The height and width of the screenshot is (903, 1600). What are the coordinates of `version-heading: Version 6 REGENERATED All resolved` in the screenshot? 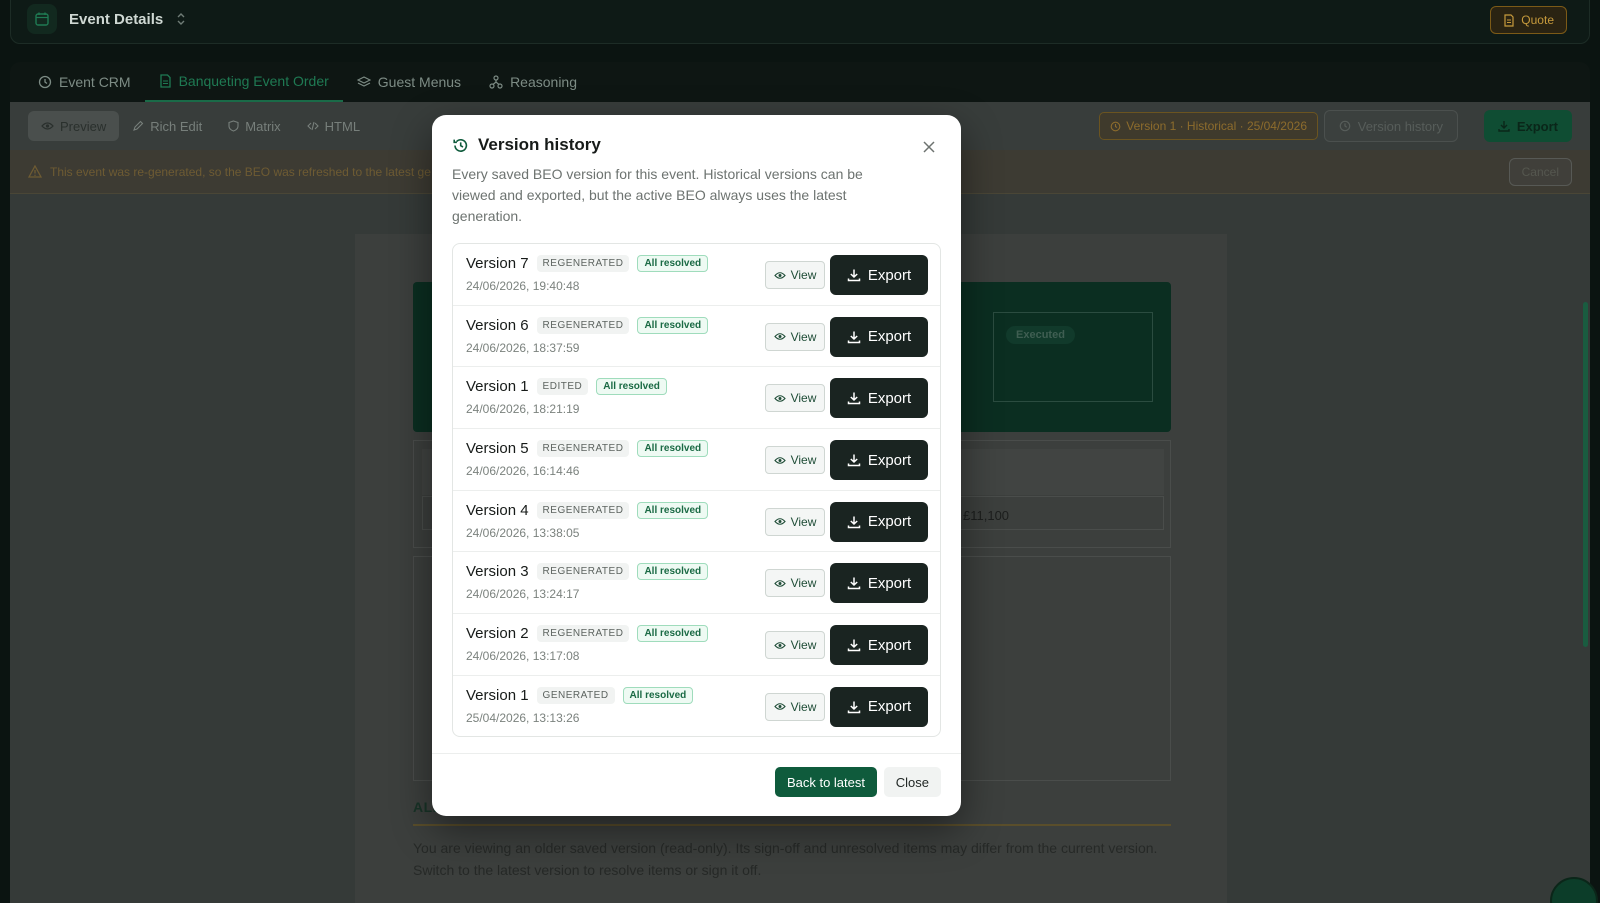 It's located at (587, 325).